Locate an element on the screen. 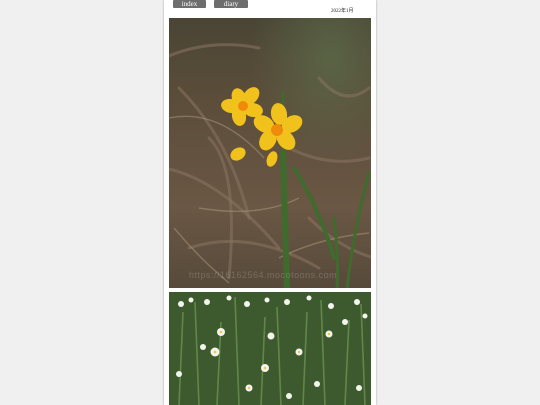 Image resolution: width=540 pixels, height=405 pixels. photo-watermark: https://16162564.mocotoons.com is located at coordinates (263, 275).